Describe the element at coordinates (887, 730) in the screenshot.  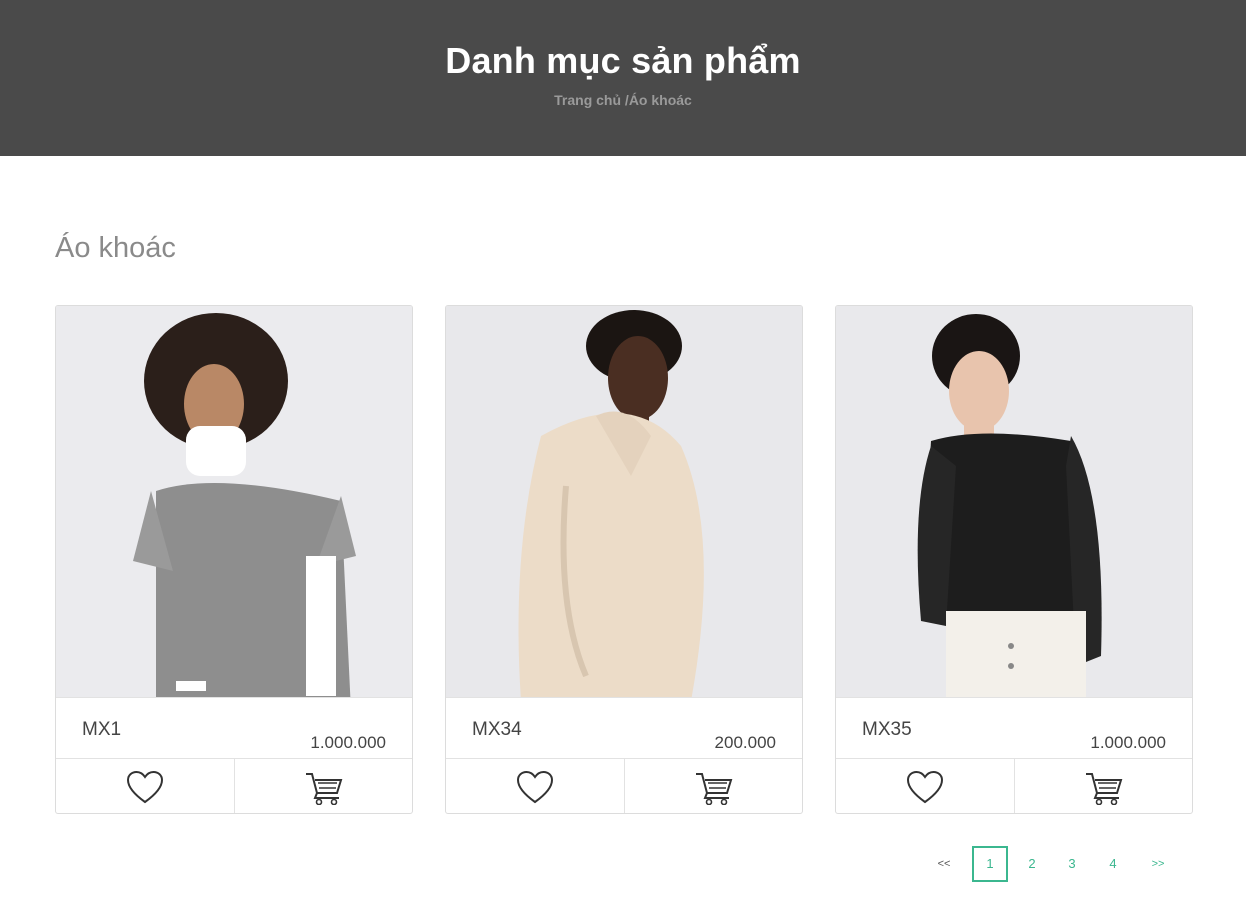
I see `product-name: MX35` at that location.